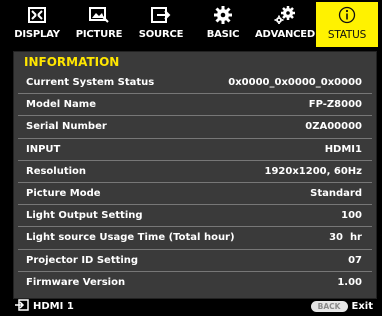  I want to click on tab-picture: PICTURE, so click(99, 24).